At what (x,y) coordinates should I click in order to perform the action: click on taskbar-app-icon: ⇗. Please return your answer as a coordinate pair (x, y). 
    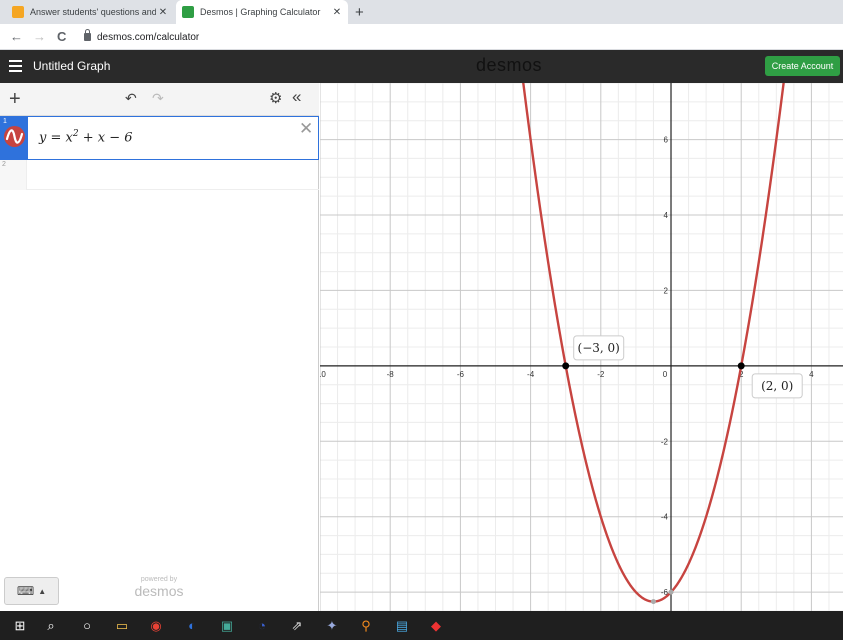
    Looking at the image, I should click on (297, 626).